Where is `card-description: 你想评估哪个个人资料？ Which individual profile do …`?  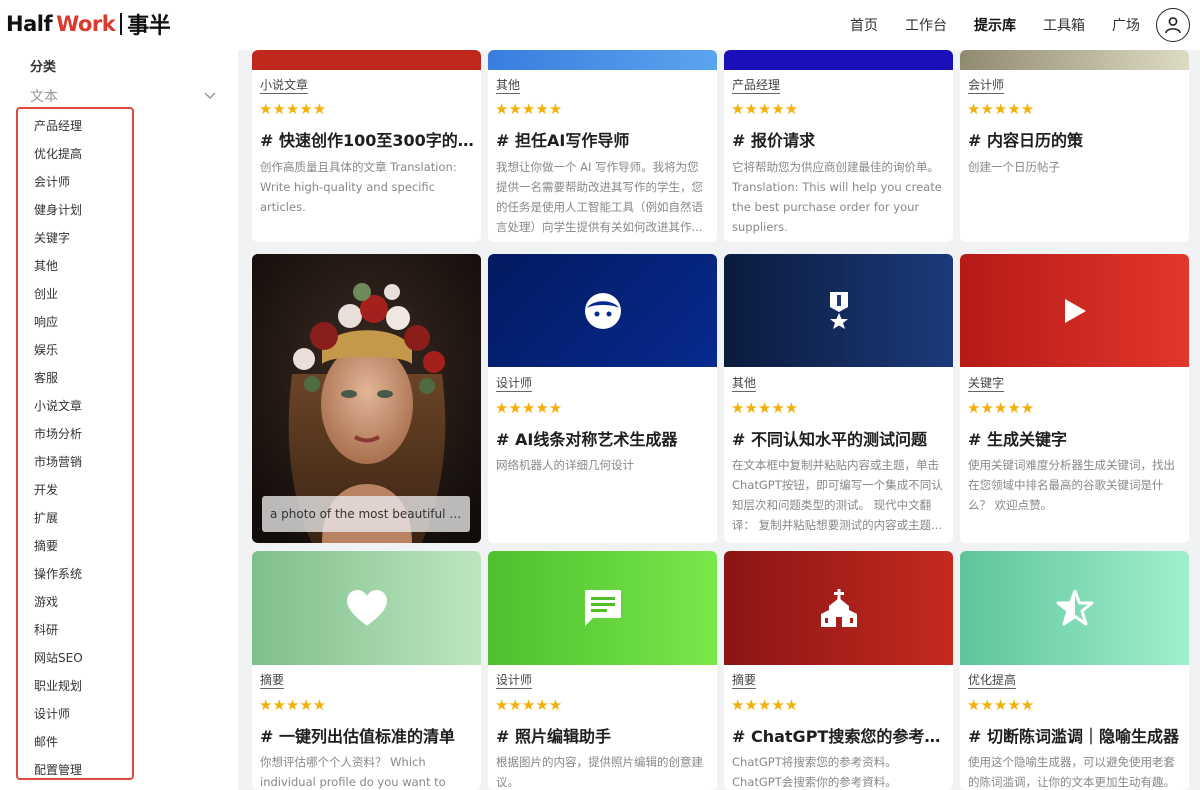
card-description: 你想评估哪个个人资料？ Which individual profile do … is located at coordinates (353, 772).